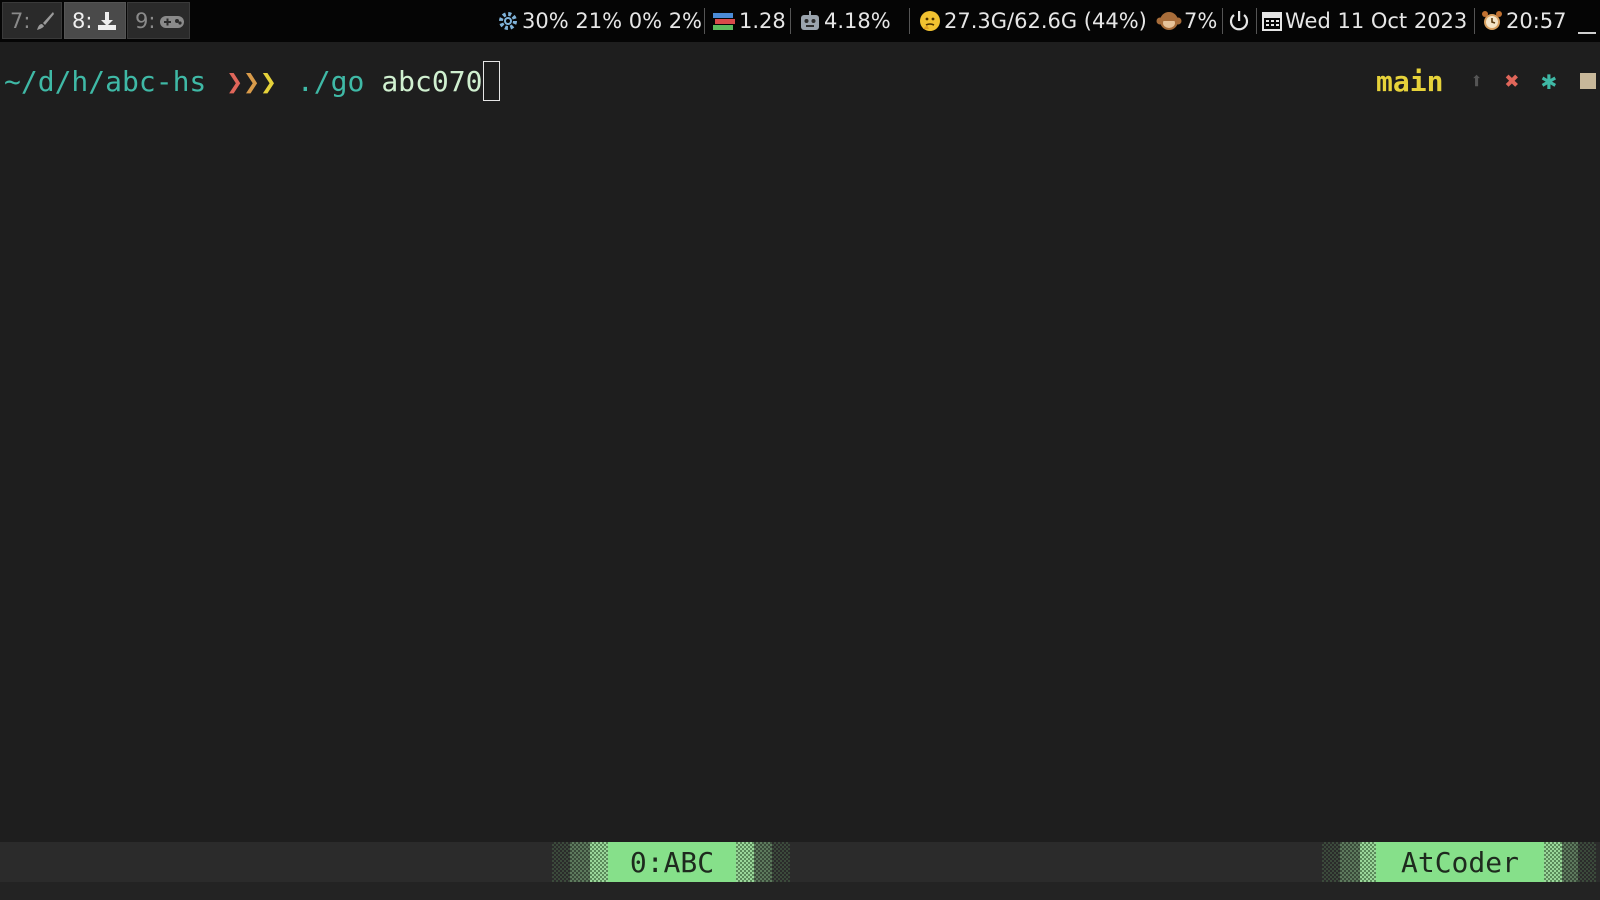  I want to click on volume-level: 7%, so click(1201, 21).